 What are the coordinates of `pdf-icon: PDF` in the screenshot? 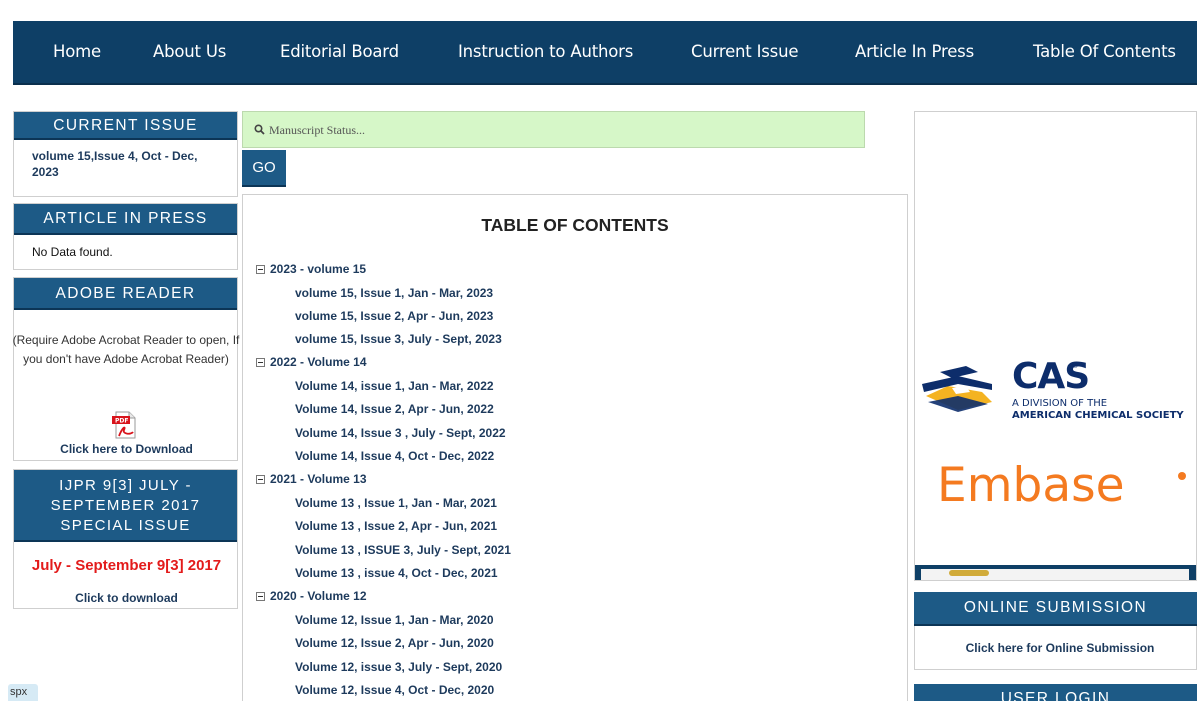 It's located at (125, 425).